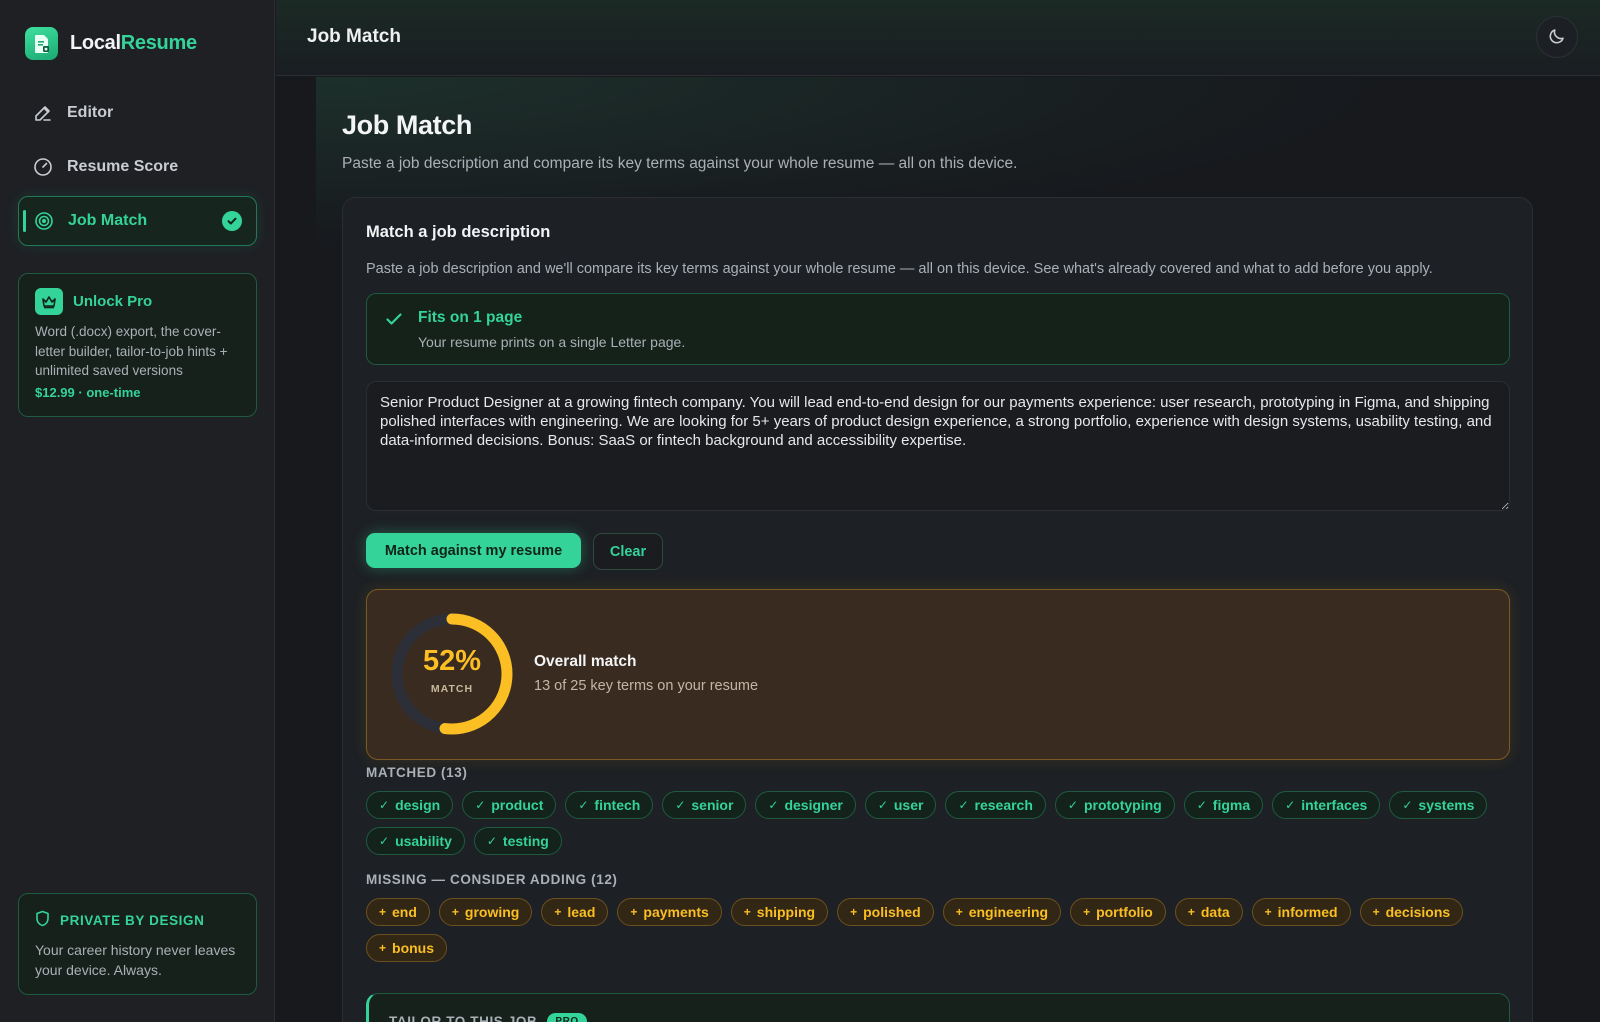 The height and width of the screenshot is (1022, 1600). I want to click on tailor-to-job-box: TAILOR TO THIS JOB PRO, so click(938, 1007).